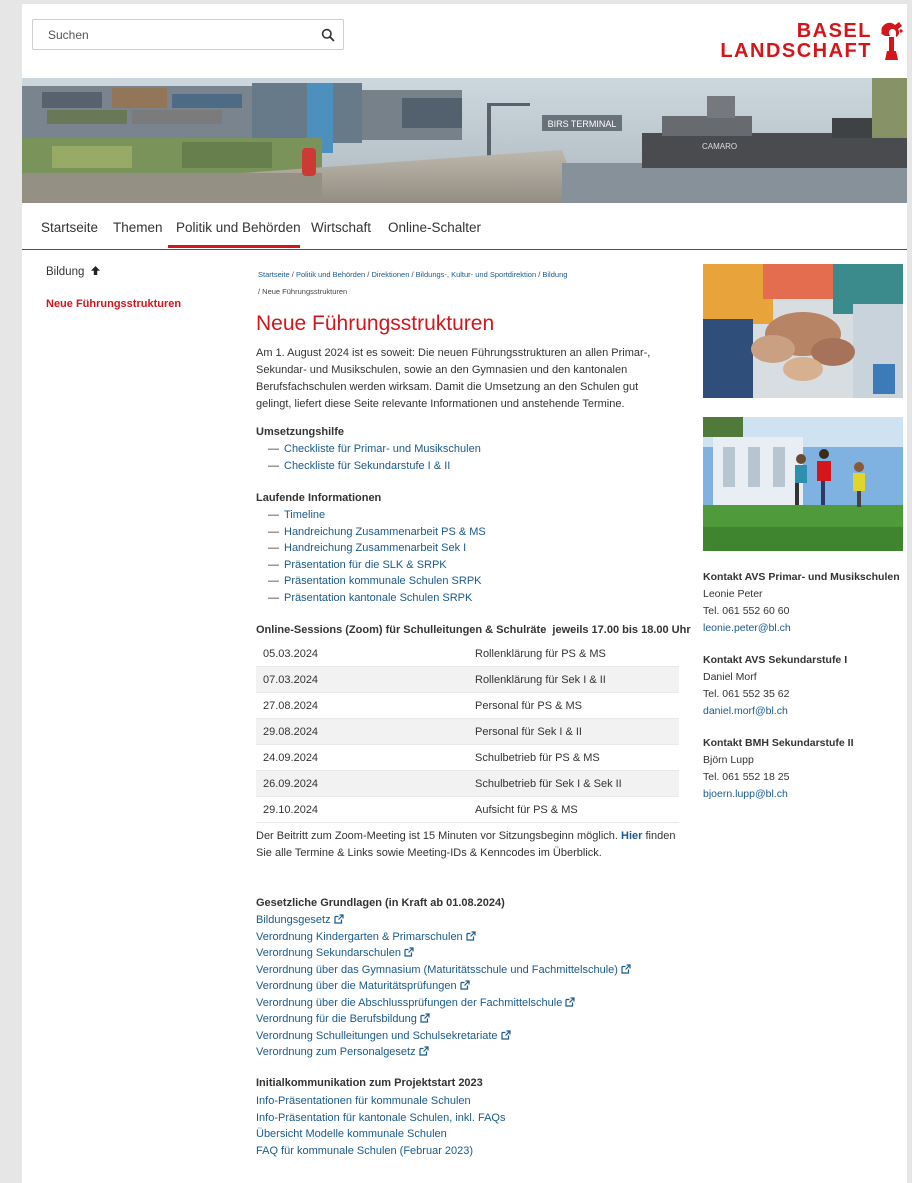 The width and height of the screenshot is (912, 1183). Describe the element at coordinates (733, 594) in the screenshot. I see `contact-name: Leonie Peter` at that location.